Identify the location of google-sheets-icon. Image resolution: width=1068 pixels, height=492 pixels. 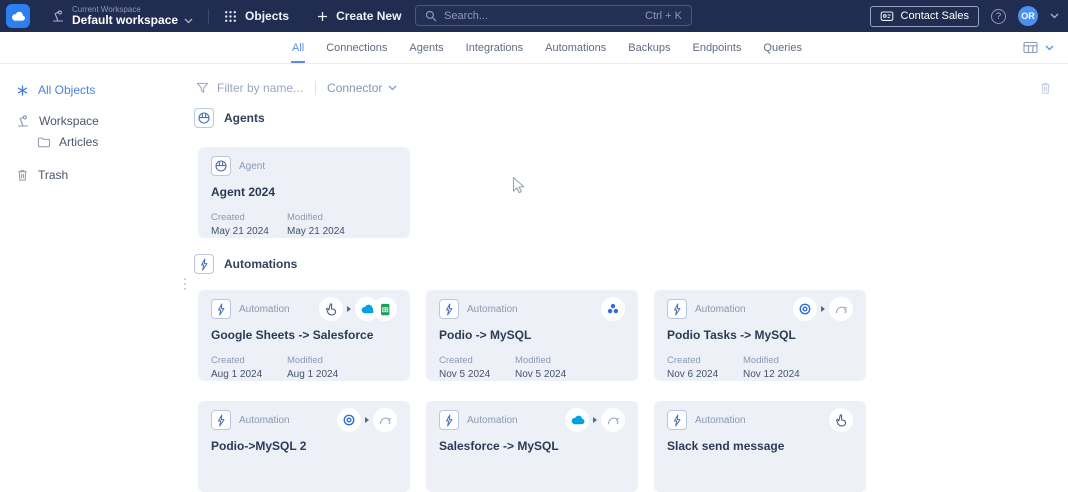
(385, 309).